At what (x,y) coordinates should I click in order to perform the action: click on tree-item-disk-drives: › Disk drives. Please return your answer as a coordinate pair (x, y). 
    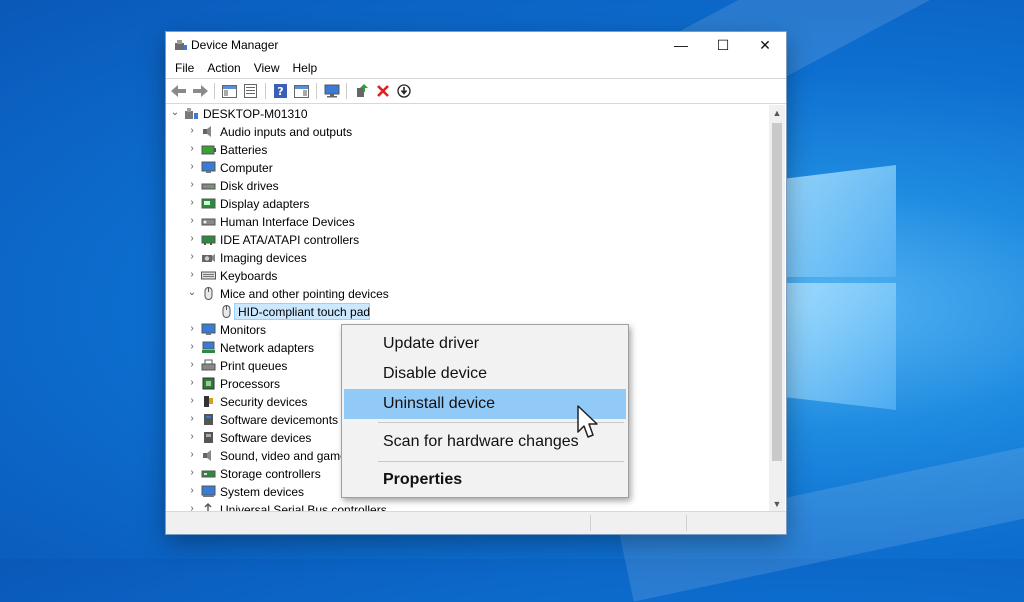
    Looking at the image, I should click on (467, 186).